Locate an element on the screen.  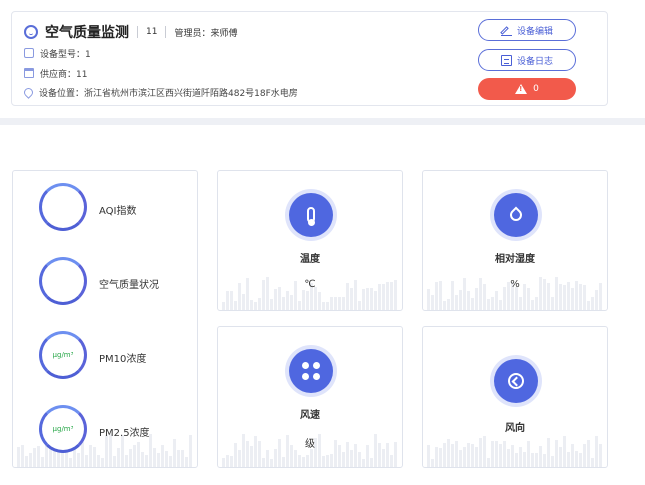
humidity-unit: % is located at coordinates (515, 284).